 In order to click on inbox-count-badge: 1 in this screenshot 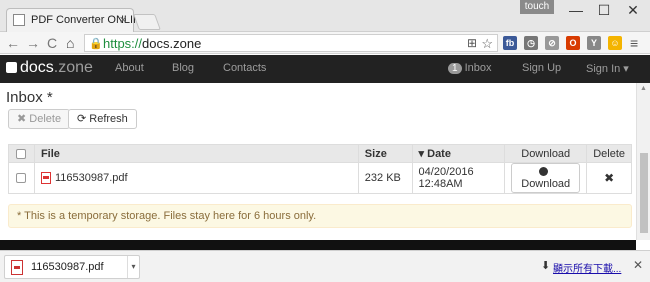, I will do `click(455, 68)`.